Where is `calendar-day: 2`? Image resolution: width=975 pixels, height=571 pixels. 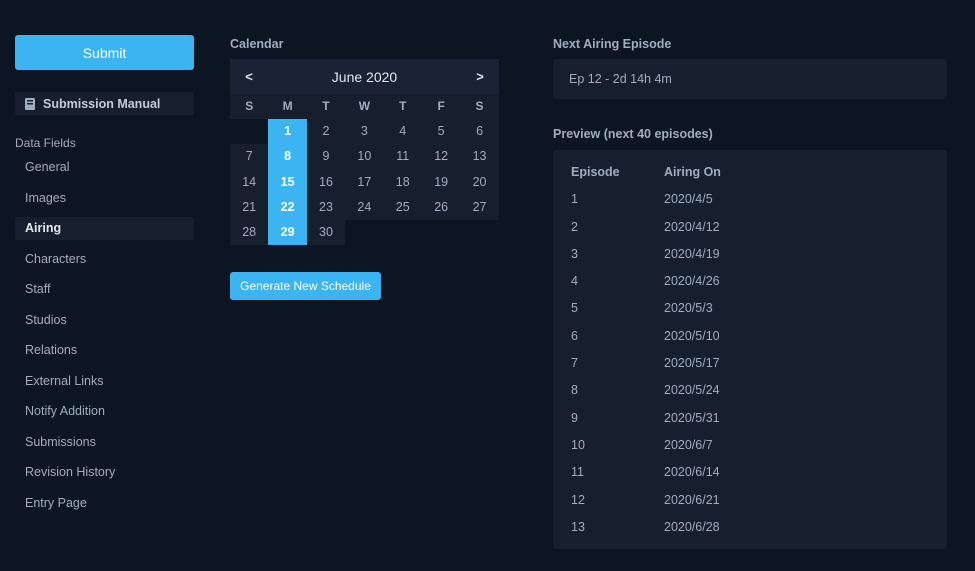 calendar-day: 2 is located at coordinates (326, 131).